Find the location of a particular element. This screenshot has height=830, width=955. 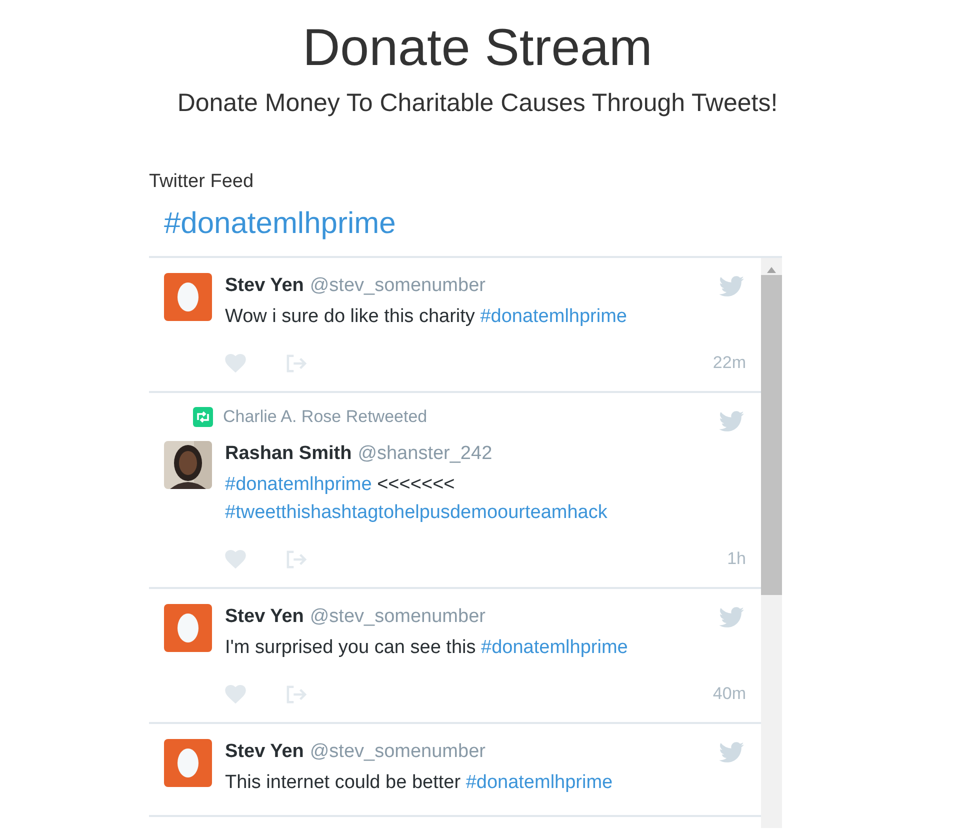

tweet-text: This internet could be better #donatemlhprime is located at coordinates (419, 783).